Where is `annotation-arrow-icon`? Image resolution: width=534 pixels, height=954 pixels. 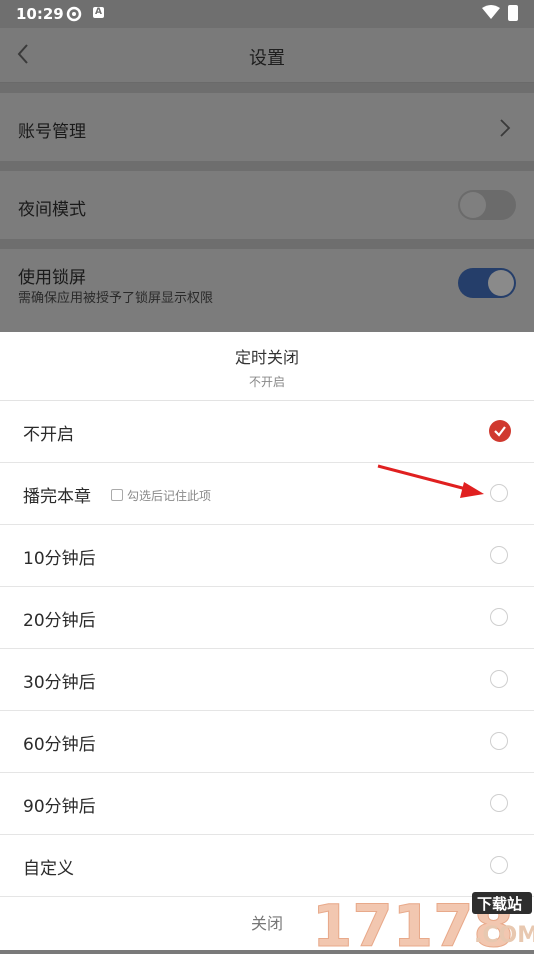
annotation-arrow-icon is located at coordinates (430, 481).